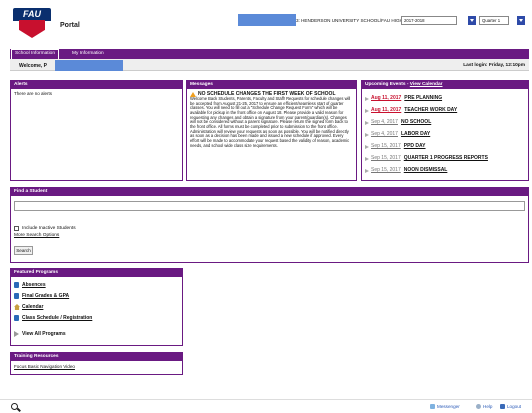  I want to click on event-item: Sep 15, 2017 NOON DISMISSAL, so click(445, 171).